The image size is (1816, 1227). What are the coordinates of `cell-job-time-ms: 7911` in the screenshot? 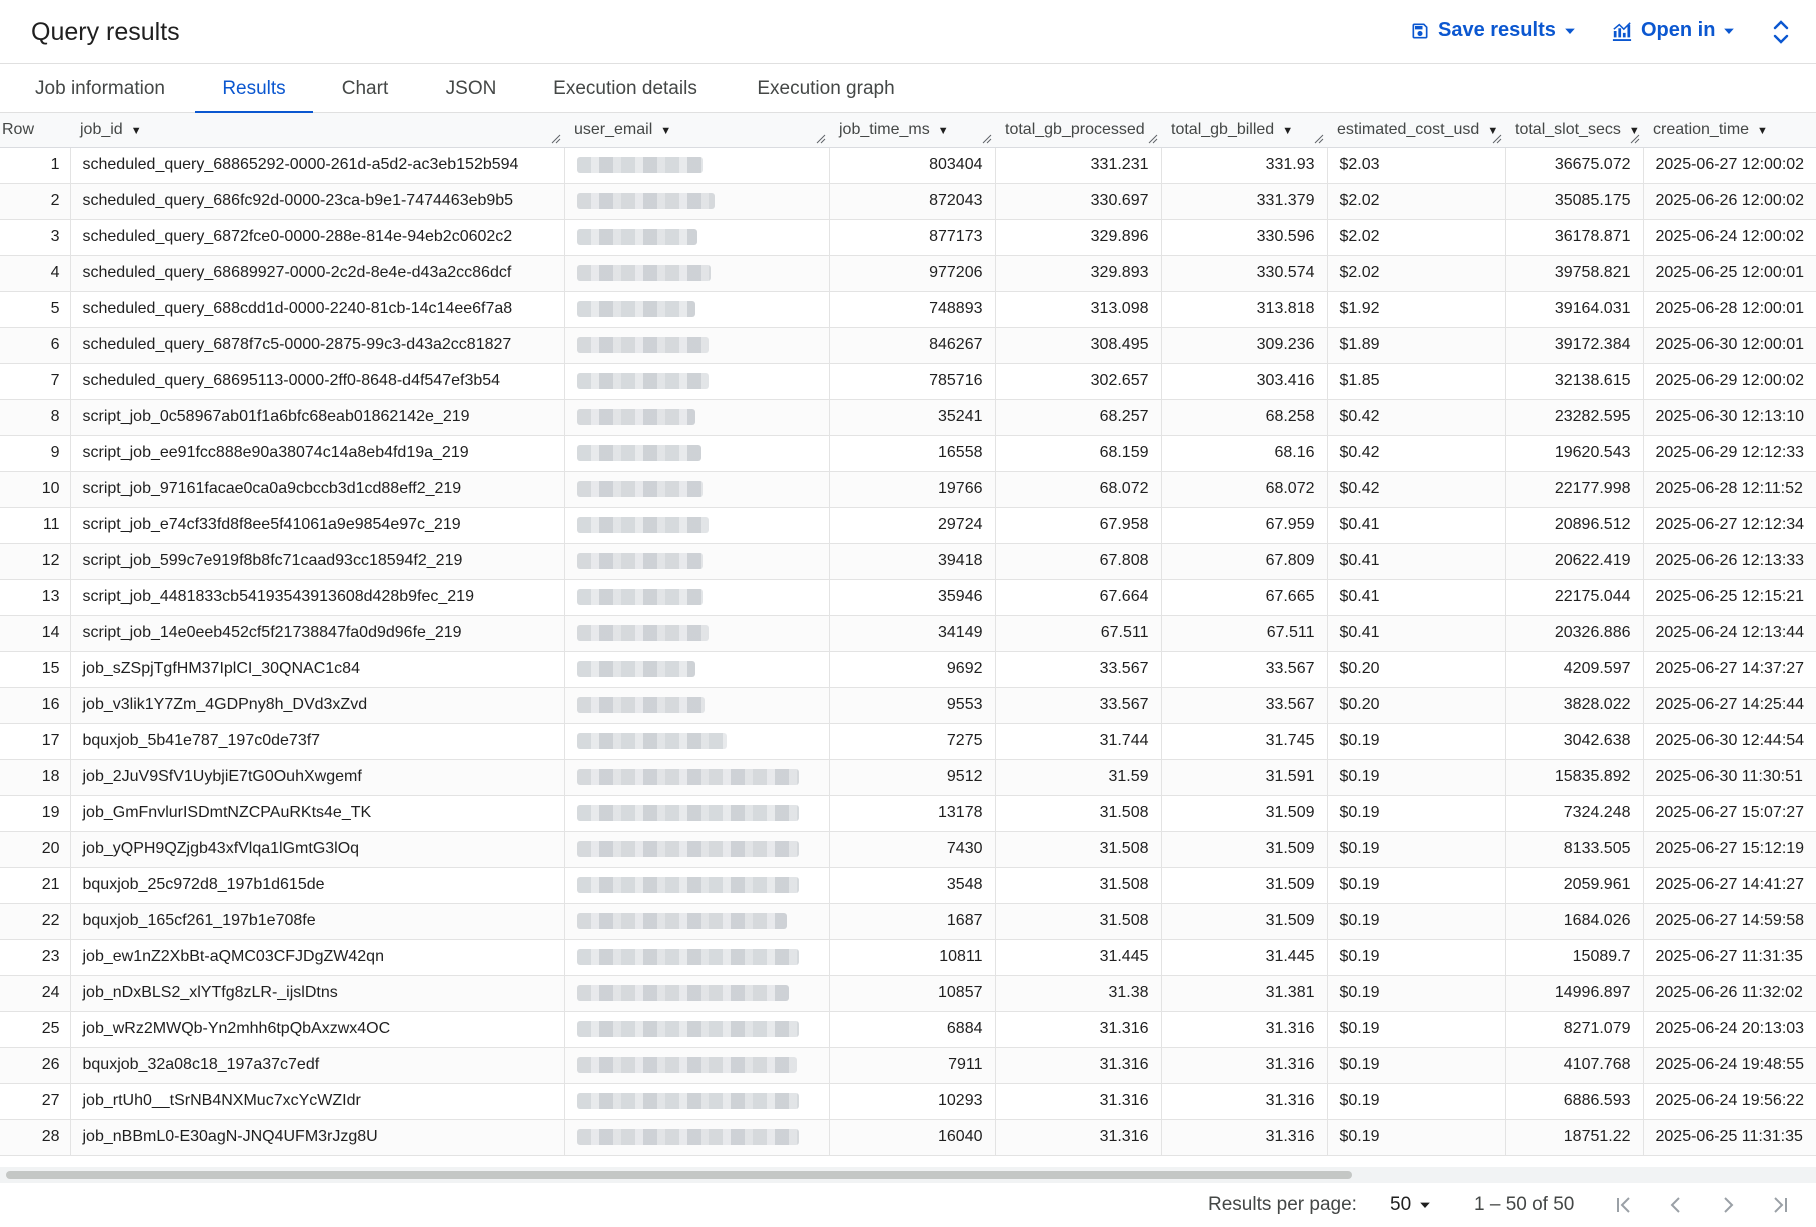 It's located at (912, 1065).